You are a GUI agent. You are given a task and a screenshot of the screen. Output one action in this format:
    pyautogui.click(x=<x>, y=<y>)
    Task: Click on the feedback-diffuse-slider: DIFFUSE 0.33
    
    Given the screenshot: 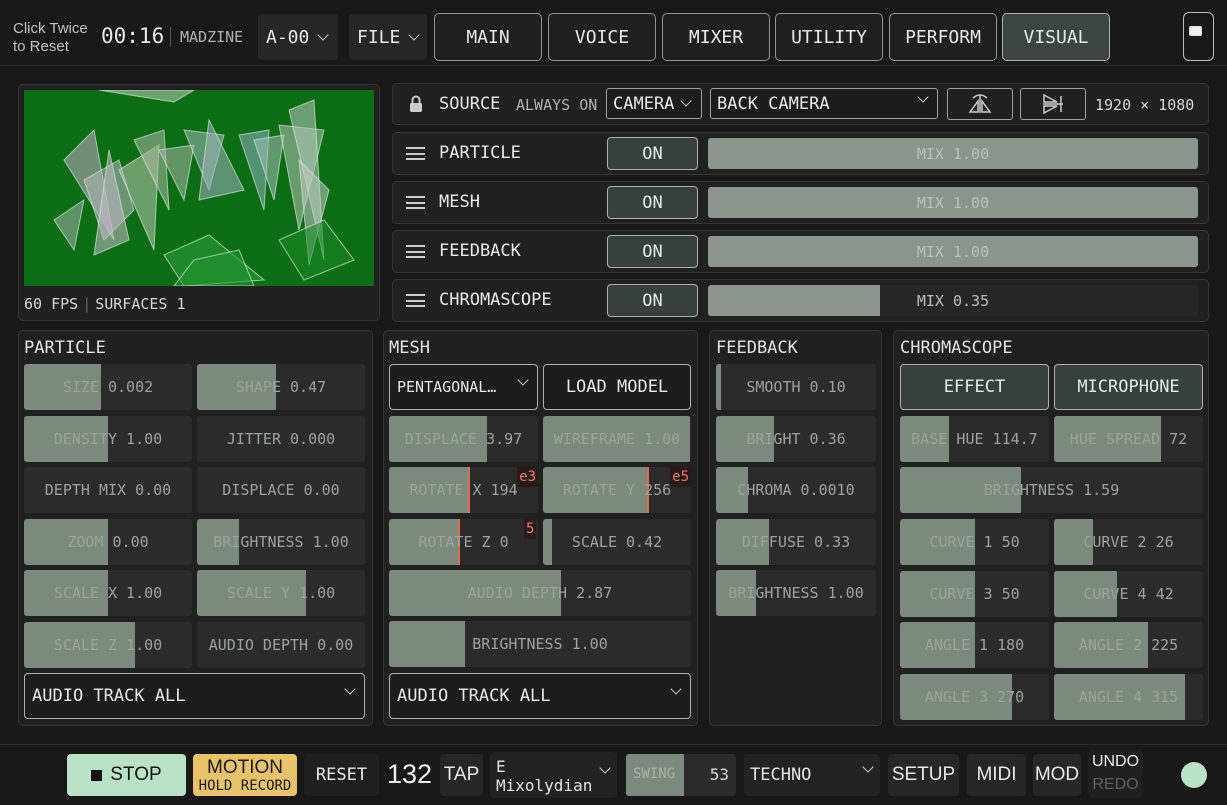 What is the action you would take?
    pyautogui.click(x=796, y=541)
    